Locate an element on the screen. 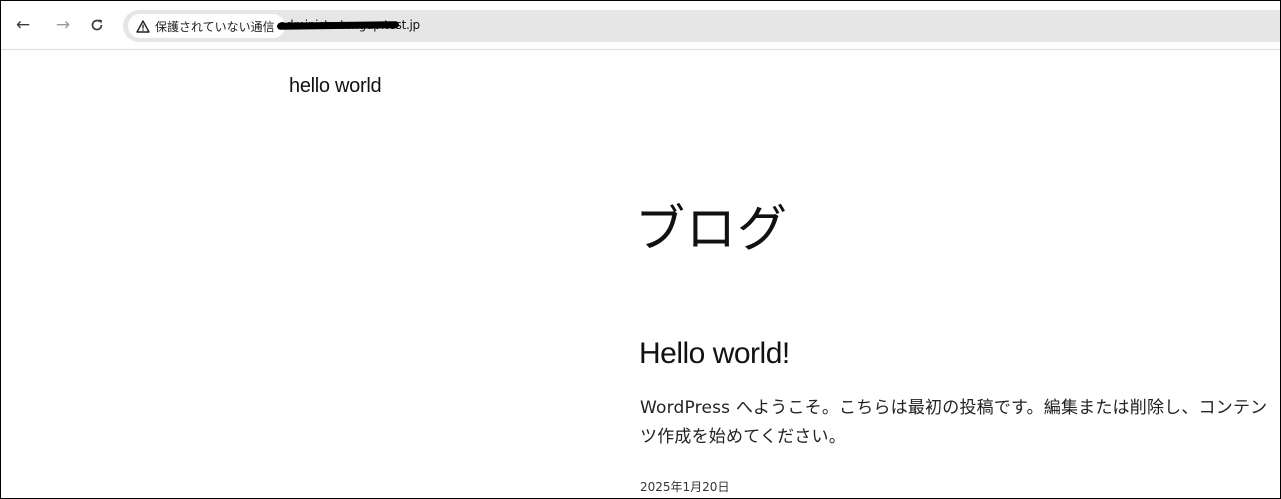  reload-button is located at coordinates (97, 25).